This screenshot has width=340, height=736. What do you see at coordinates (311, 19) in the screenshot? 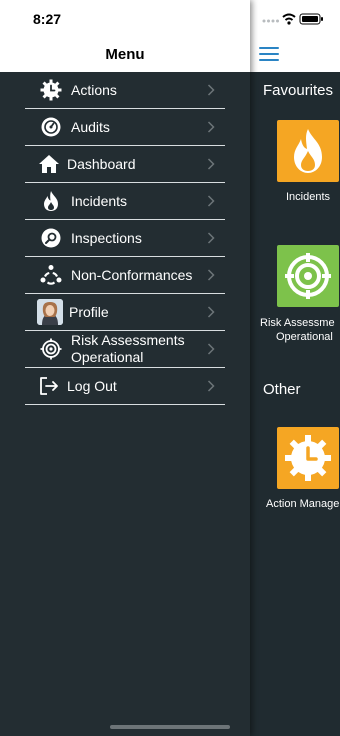
I see `battery-icon` at bounding box center [311, 19].